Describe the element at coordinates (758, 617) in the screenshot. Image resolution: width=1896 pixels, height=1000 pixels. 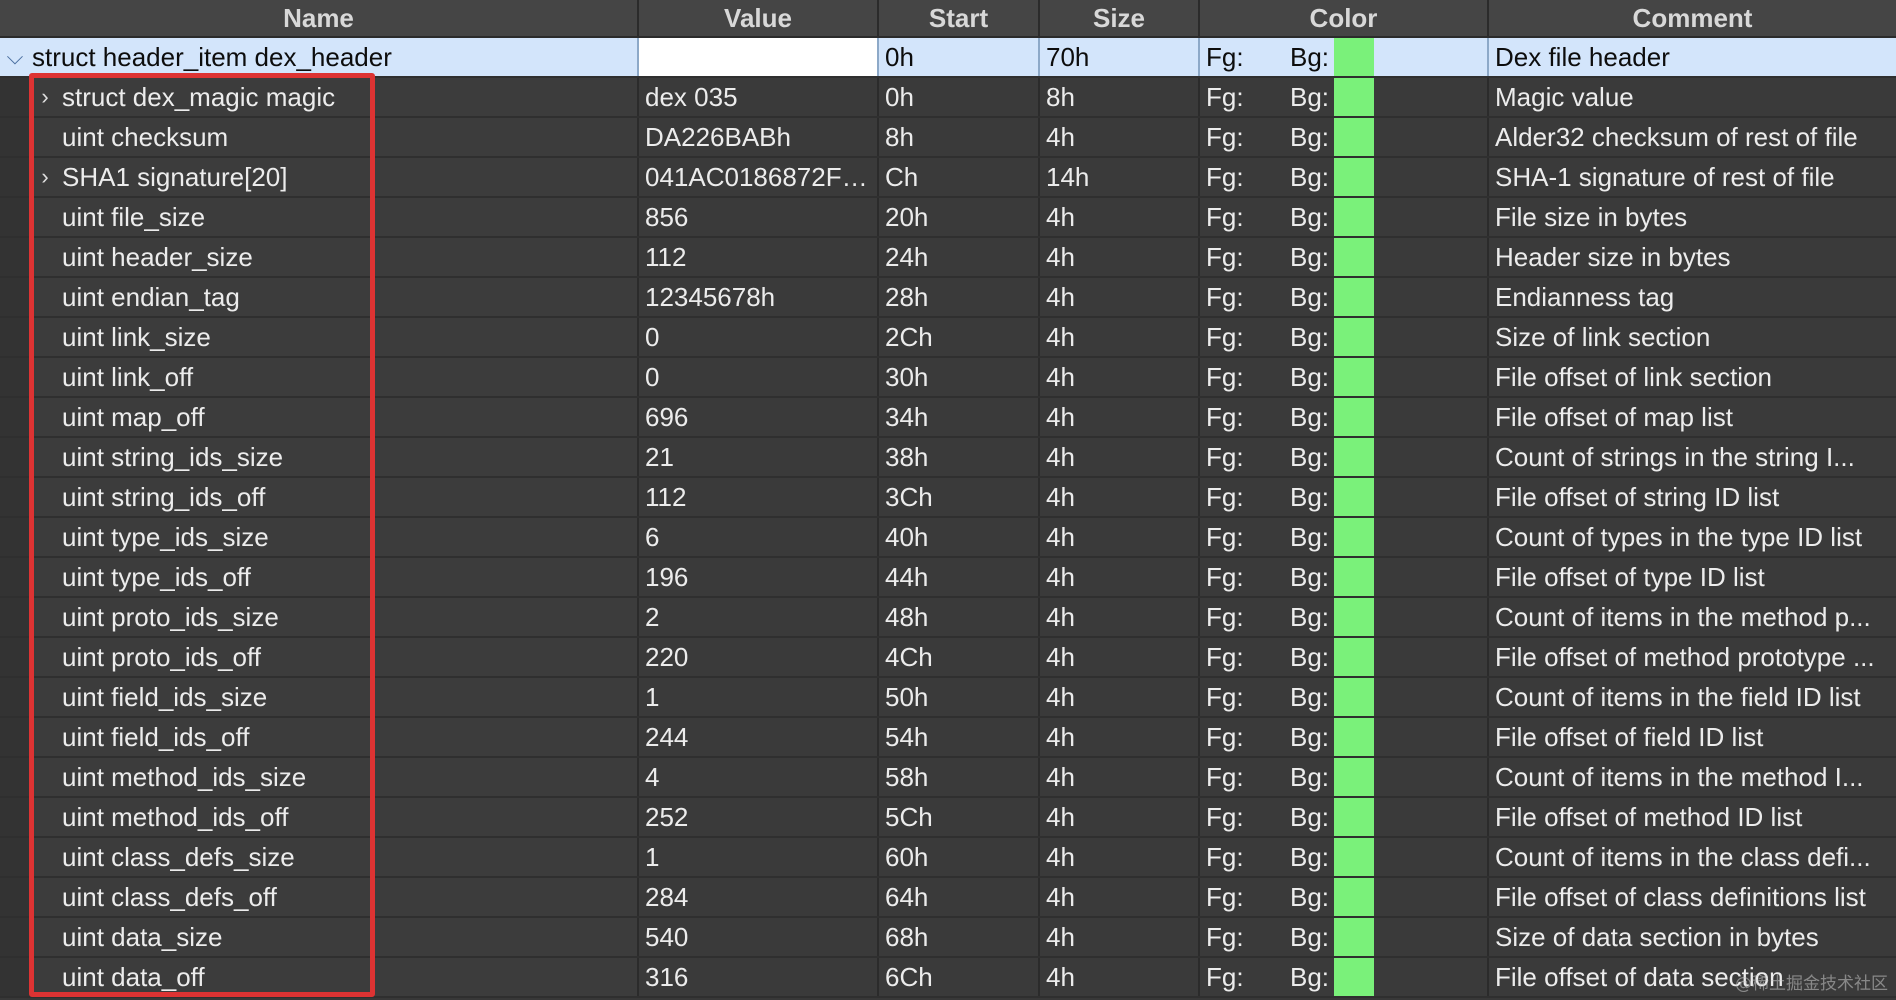
I see `value-cell: 2` at that location.